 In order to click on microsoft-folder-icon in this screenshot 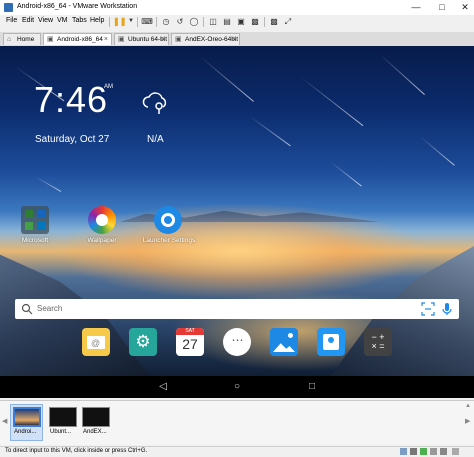, I will do `click(35, 220)`.